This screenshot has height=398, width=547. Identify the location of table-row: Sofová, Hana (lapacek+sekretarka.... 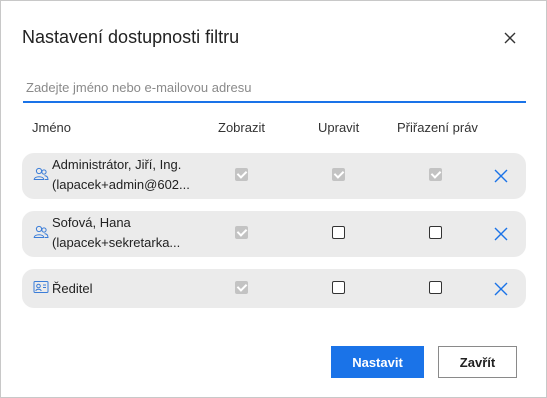
(274, 234).